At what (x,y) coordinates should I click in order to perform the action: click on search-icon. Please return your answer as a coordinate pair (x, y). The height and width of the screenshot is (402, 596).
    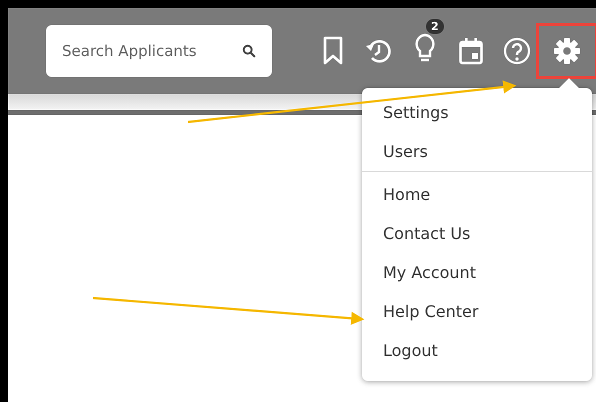
    Looking at the image, I should click on (249, 51).